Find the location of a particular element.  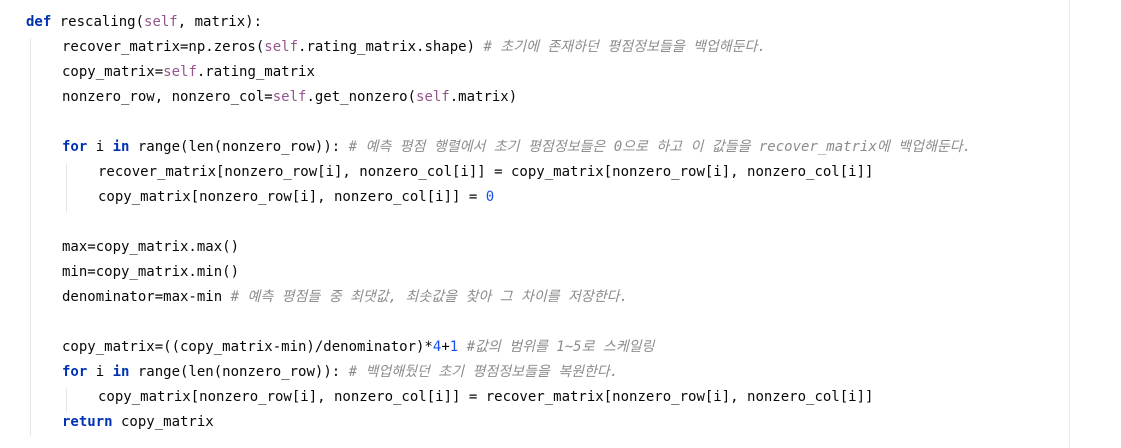

code-token: .rating_matrix.shape) is located at coordinates (391, 47).